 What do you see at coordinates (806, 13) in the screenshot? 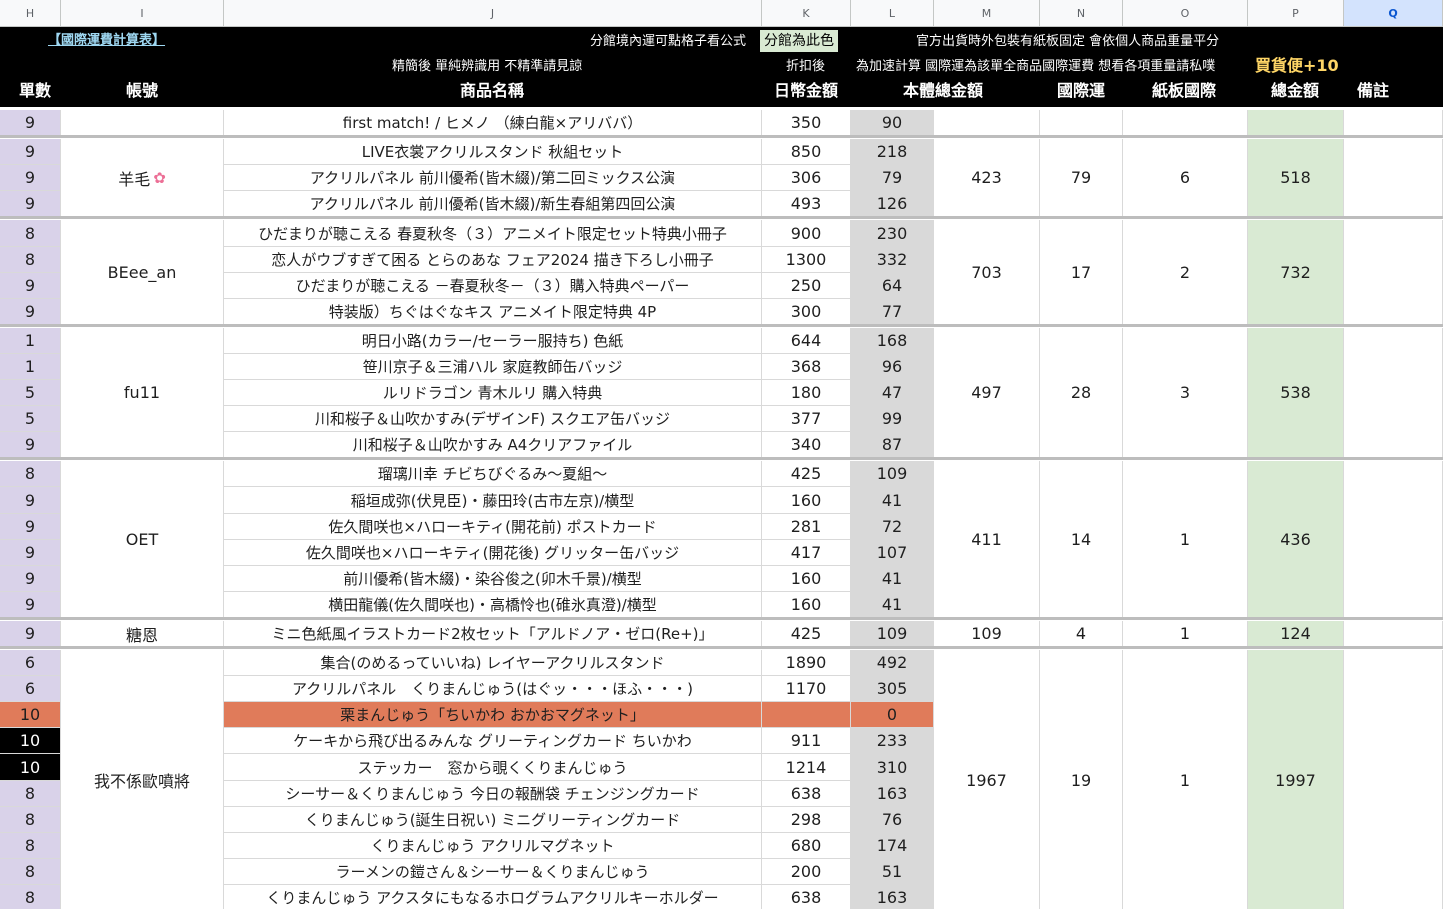
I see `column-header-k: K` at bounding box center [806, 13].